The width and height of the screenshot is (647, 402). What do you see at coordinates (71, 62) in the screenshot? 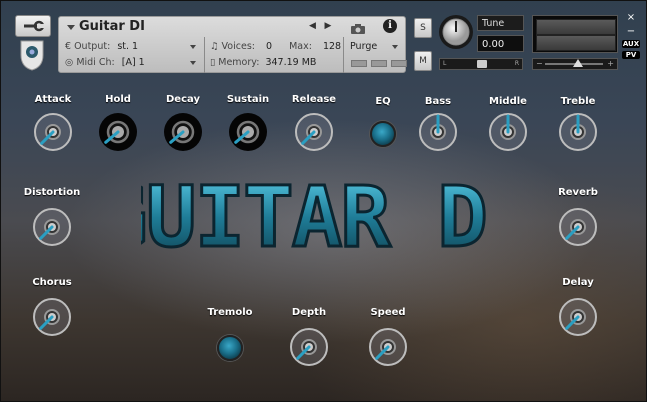
I see `midi-icon: ◎` at bounding box center [71, 62].